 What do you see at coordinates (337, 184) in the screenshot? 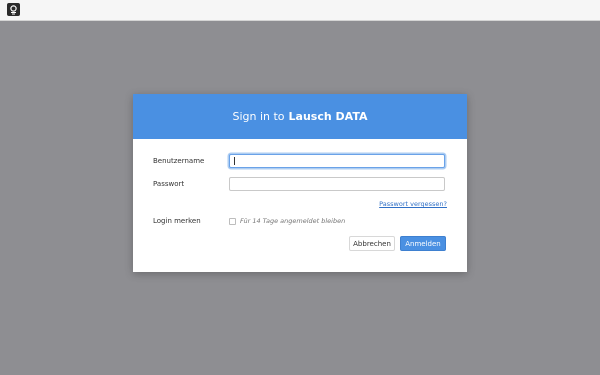
I see `password-input` at bounding box center [337, 184].